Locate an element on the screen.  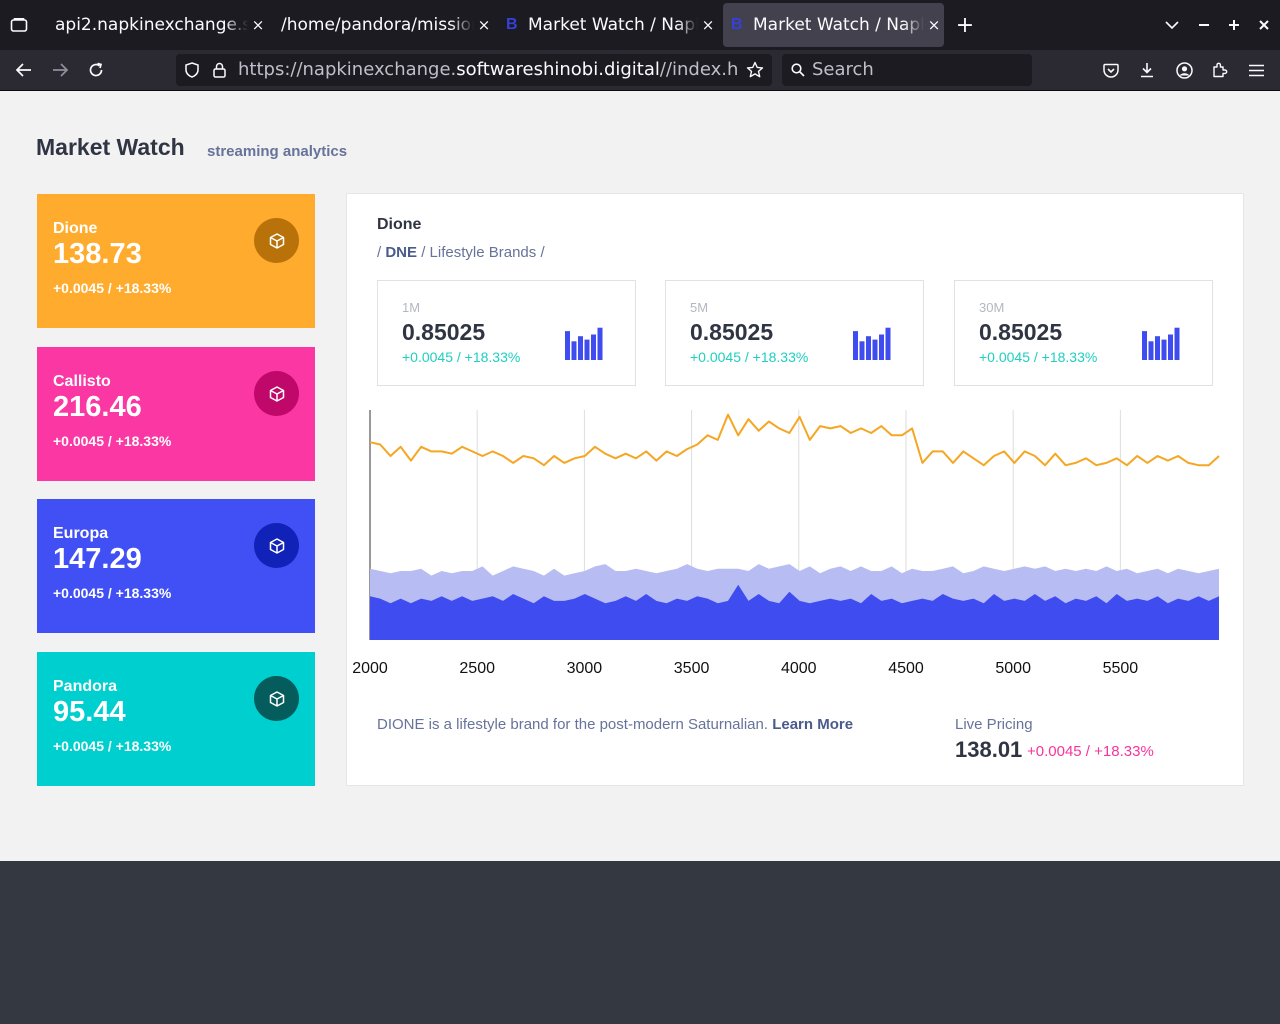
asset-price: 216.46 is located at coordinates (97, 407).